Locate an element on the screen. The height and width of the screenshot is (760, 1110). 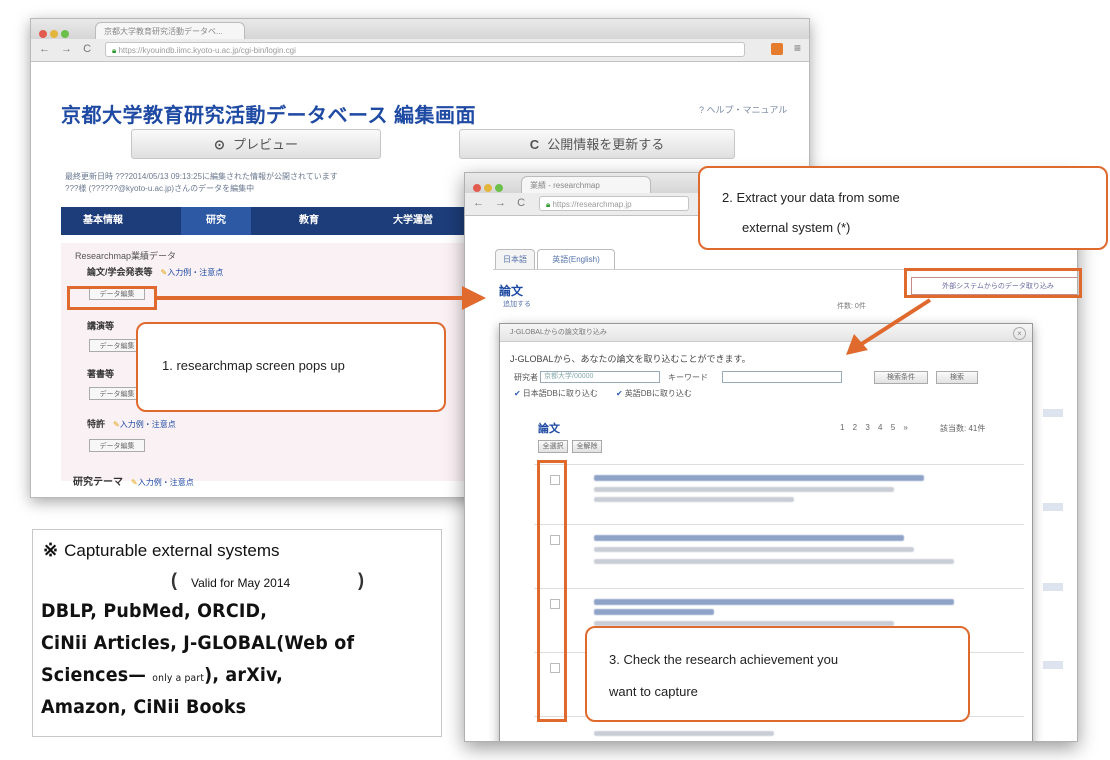
paren-close: ) is located at coordinates (361, 580).